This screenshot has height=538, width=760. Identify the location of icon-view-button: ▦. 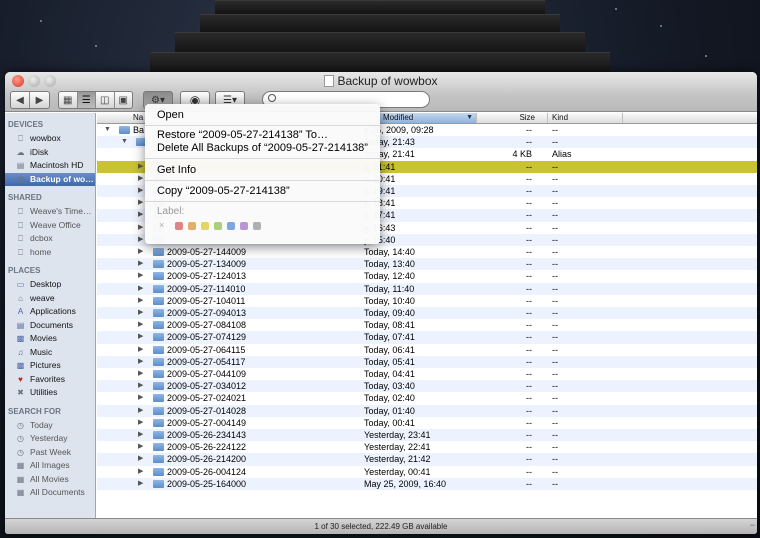
(68, 100).